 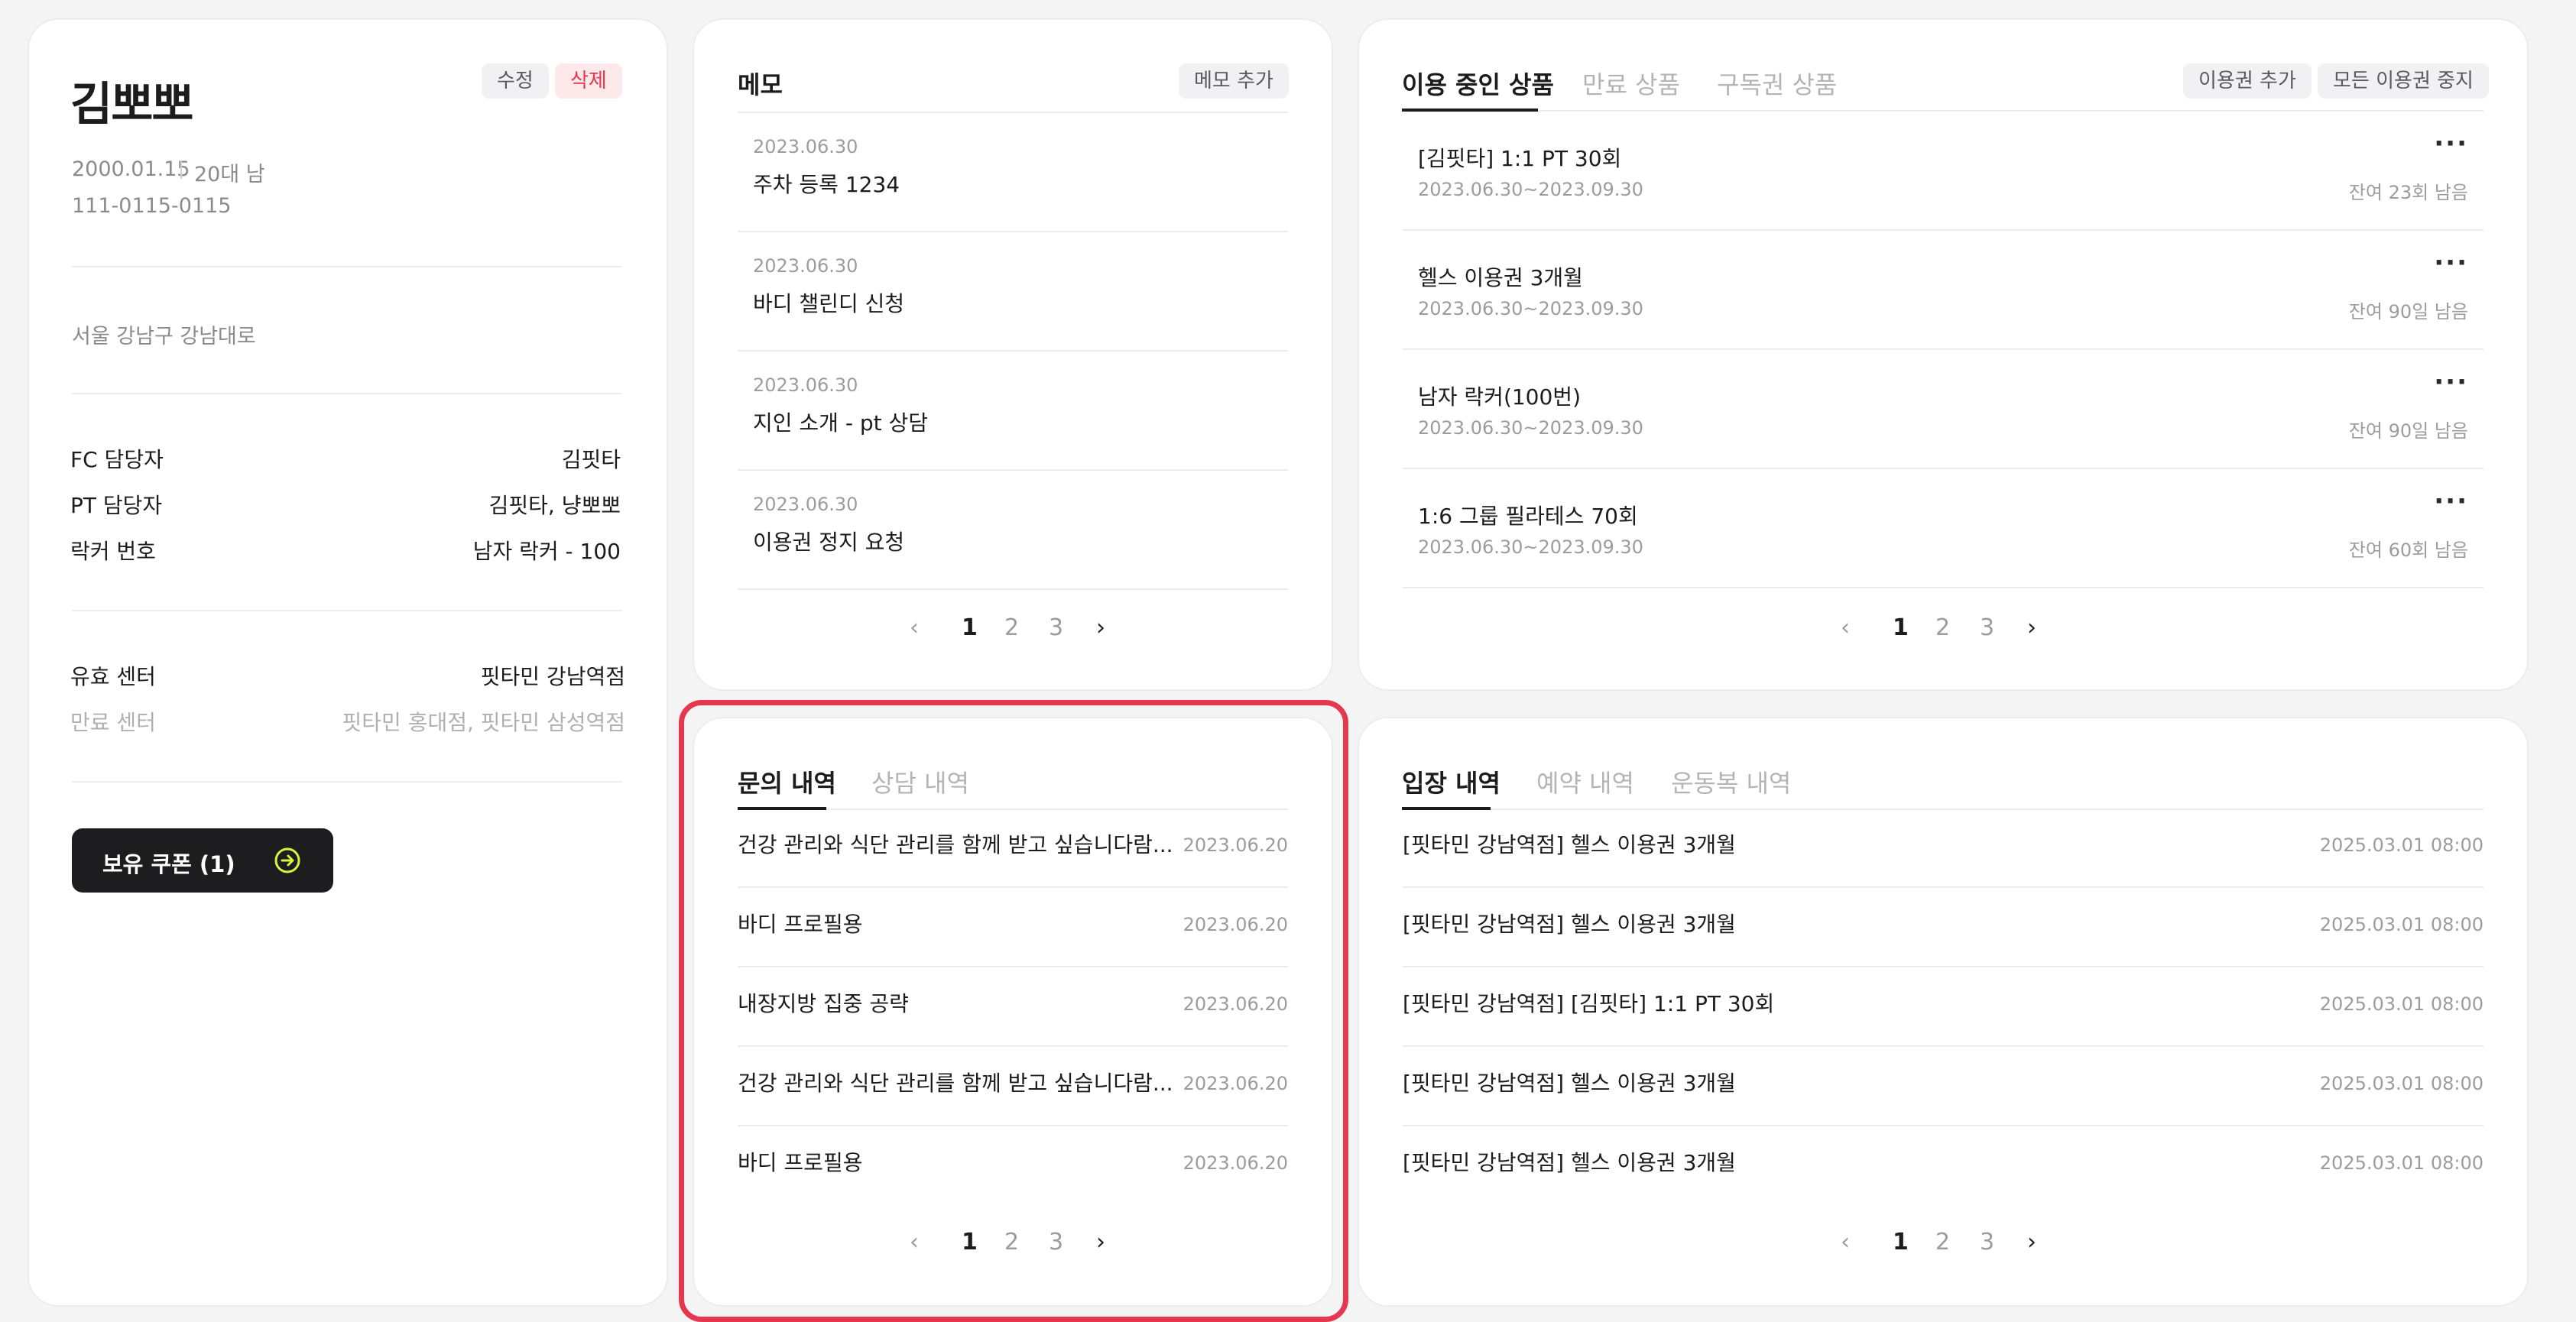 What do you see at coordinates (1234, 81) in the screenshot?
I see `add-memo-button: 메모 추가` at bounding box center [1234, 81].